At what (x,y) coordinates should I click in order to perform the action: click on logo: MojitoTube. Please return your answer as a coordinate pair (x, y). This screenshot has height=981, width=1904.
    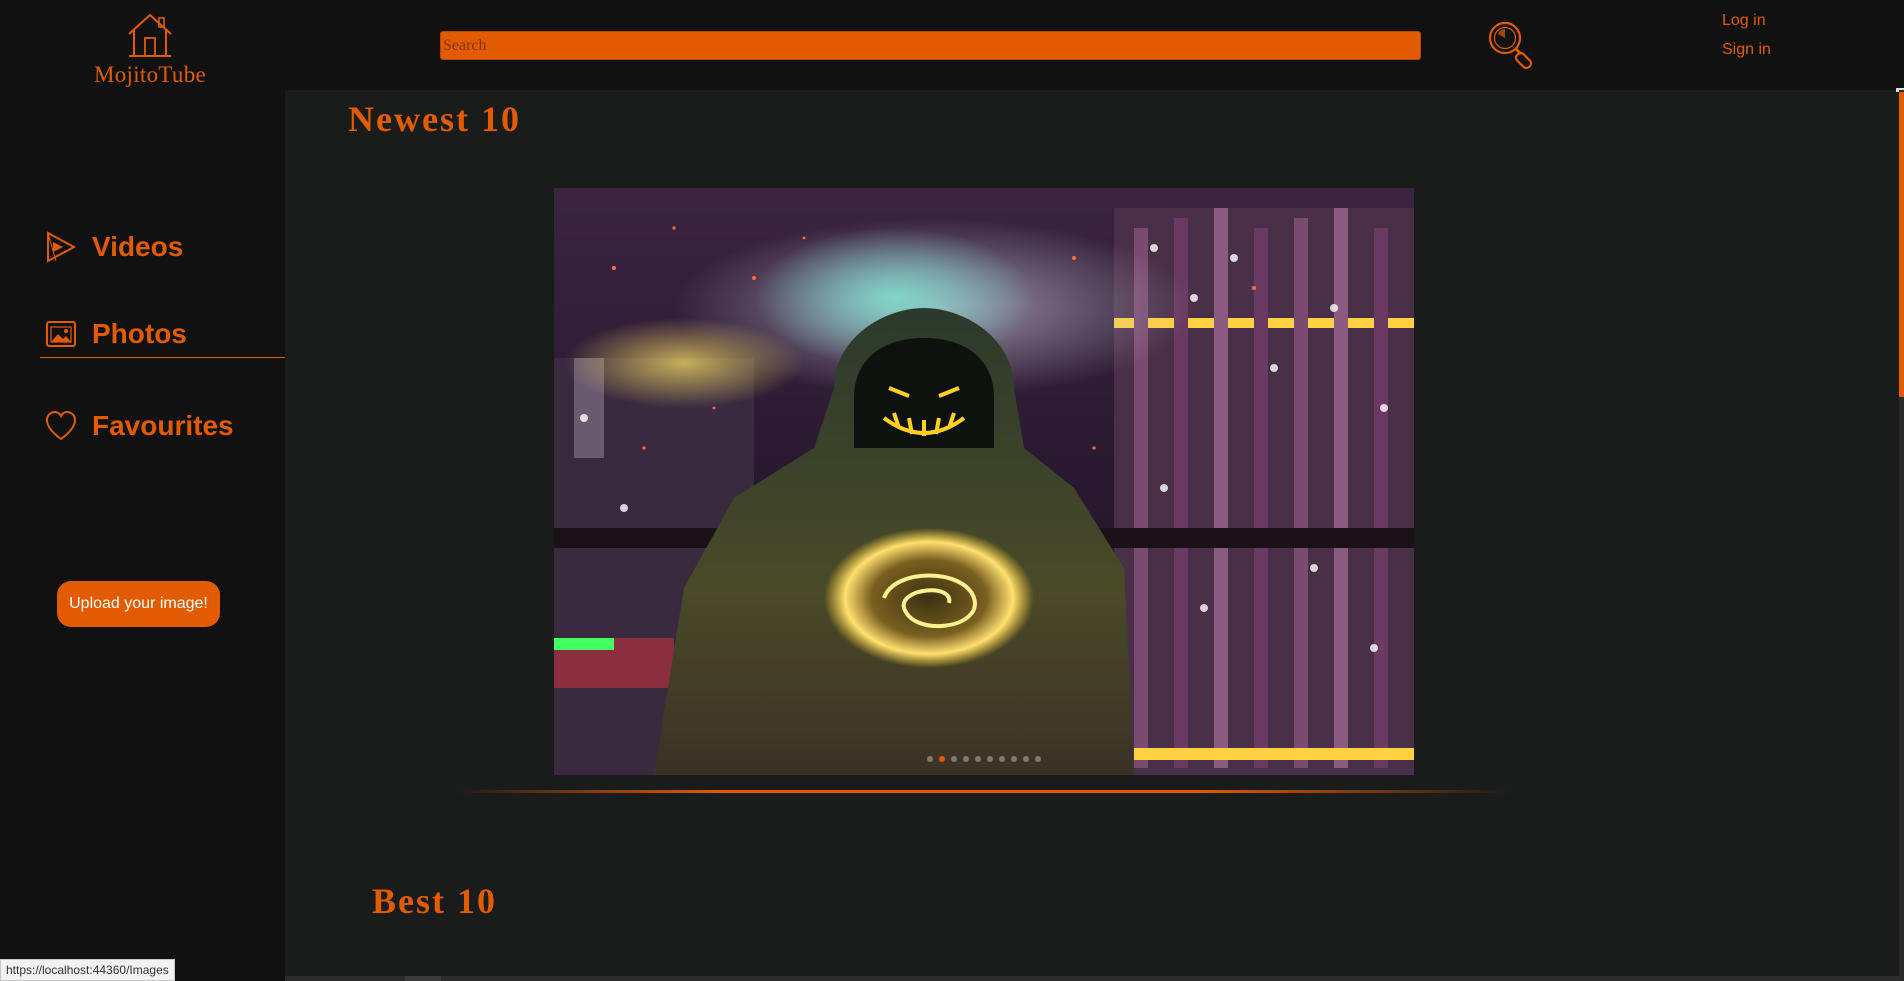
    Looking at the image, I should click on (150, 48).